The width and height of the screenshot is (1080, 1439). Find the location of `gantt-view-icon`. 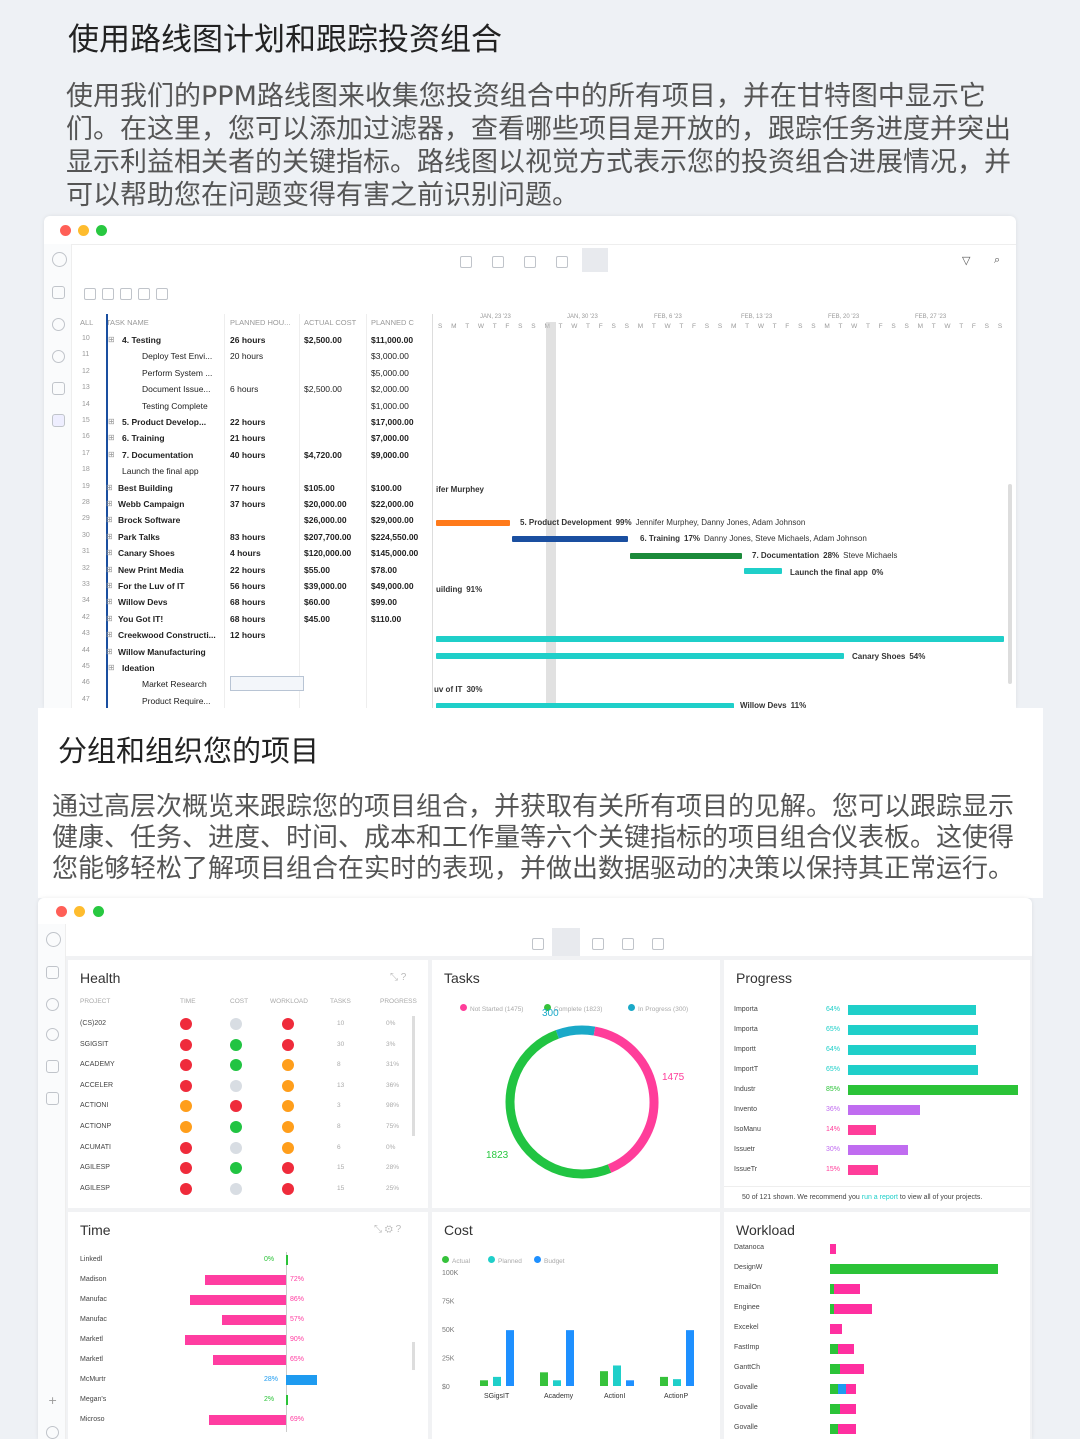

gantt-view-icon is located at coordinates (658, 944).